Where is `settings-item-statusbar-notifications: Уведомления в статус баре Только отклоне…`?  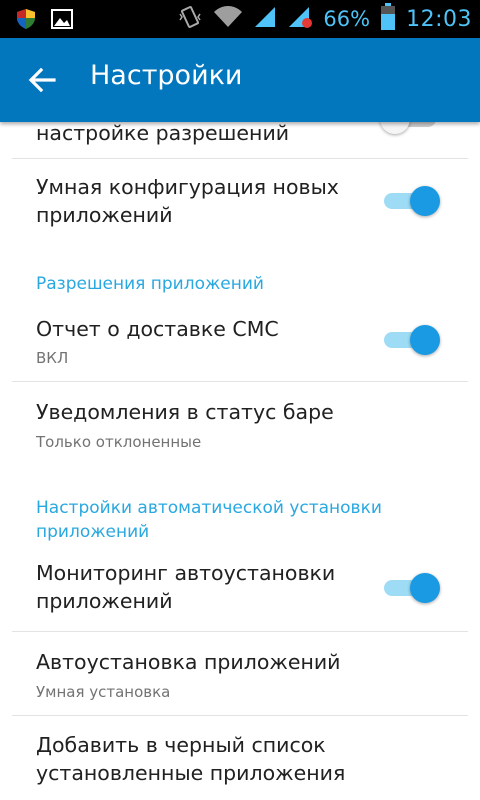
settings-item-statusbar-notifications: Уведомления в статус баре Только отклоне… is located at coordinates (240, 423).